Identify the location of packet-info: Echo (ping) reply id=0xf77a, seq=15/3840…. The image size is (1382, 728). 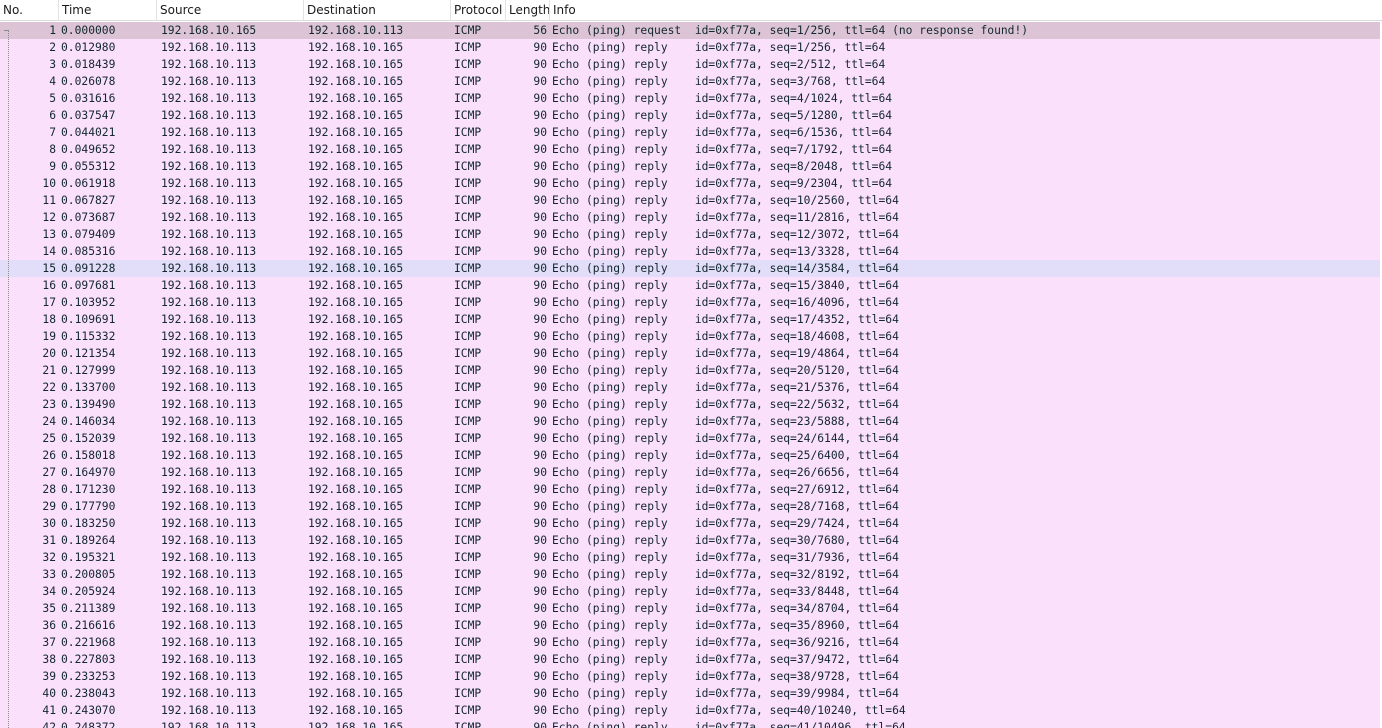
(725, 285).